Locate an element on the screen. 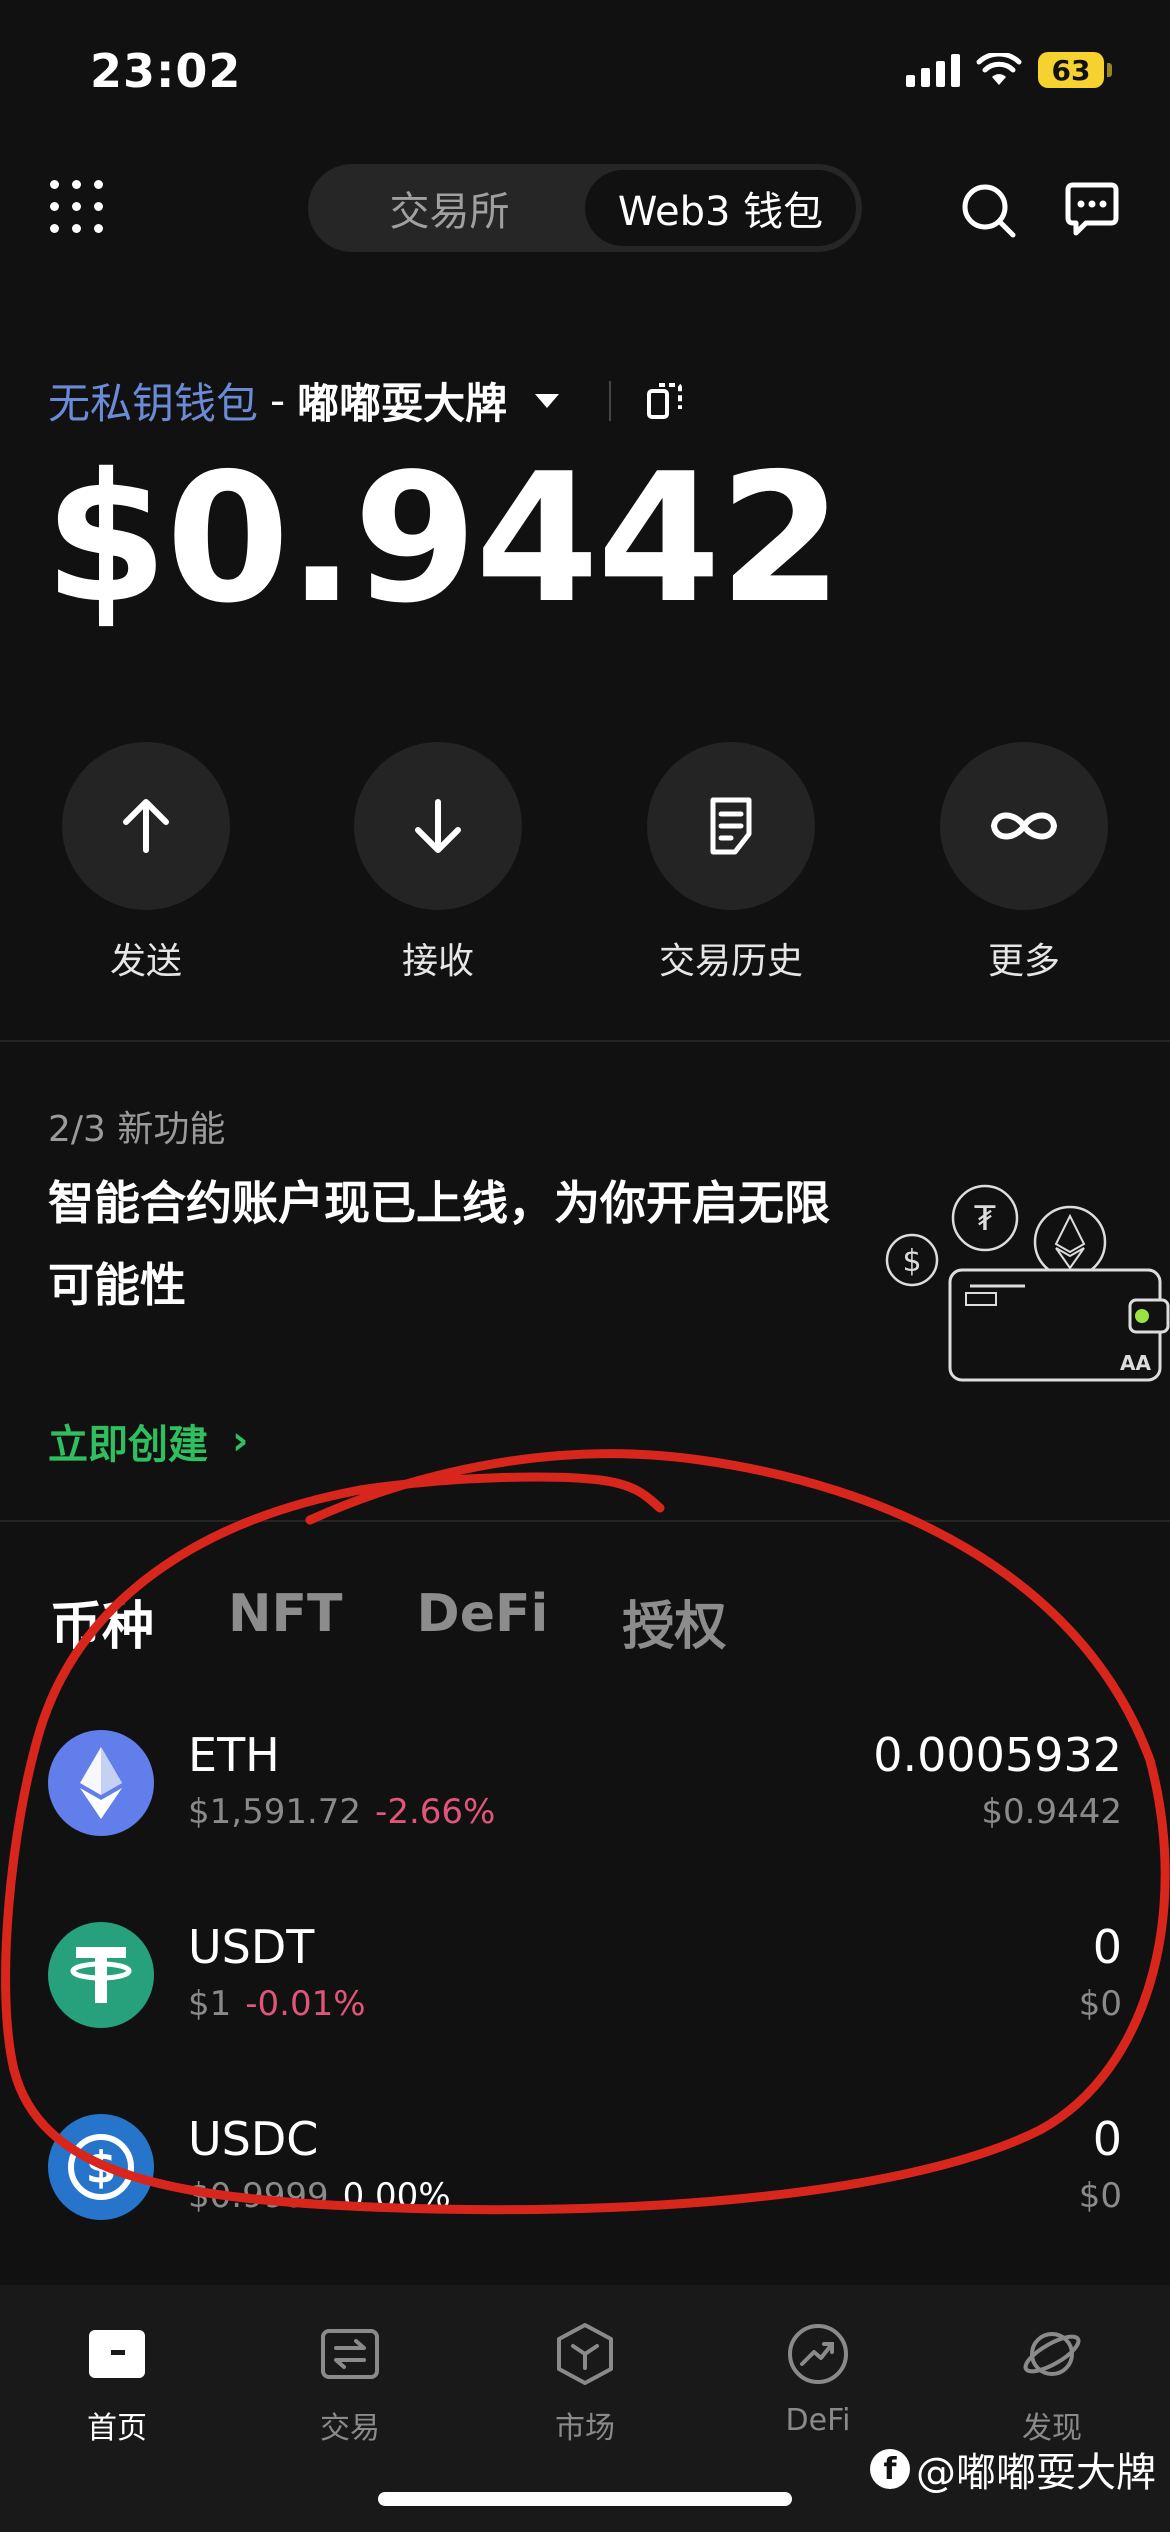  planet-icon is located at coordinates (1052, 2354).